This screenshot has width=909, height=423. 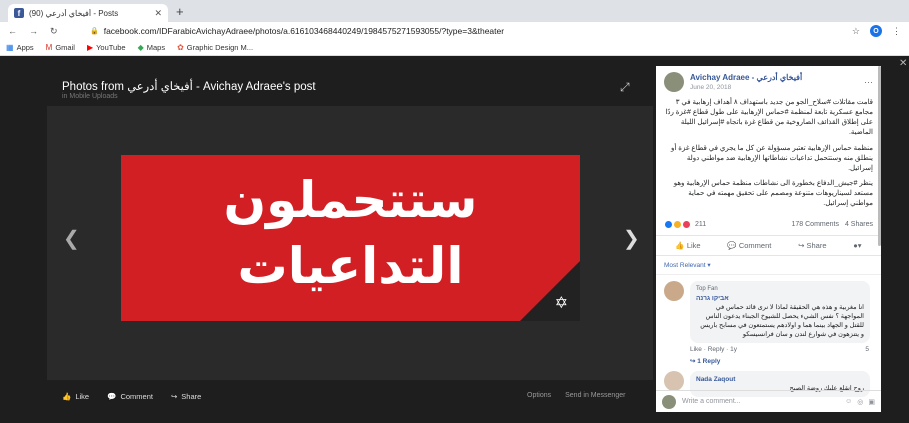 What do you see at coordinates (60, 47) in the screenshot?
I see `bookmark-gmail: M Gmail` at bounding box center [60, 47].